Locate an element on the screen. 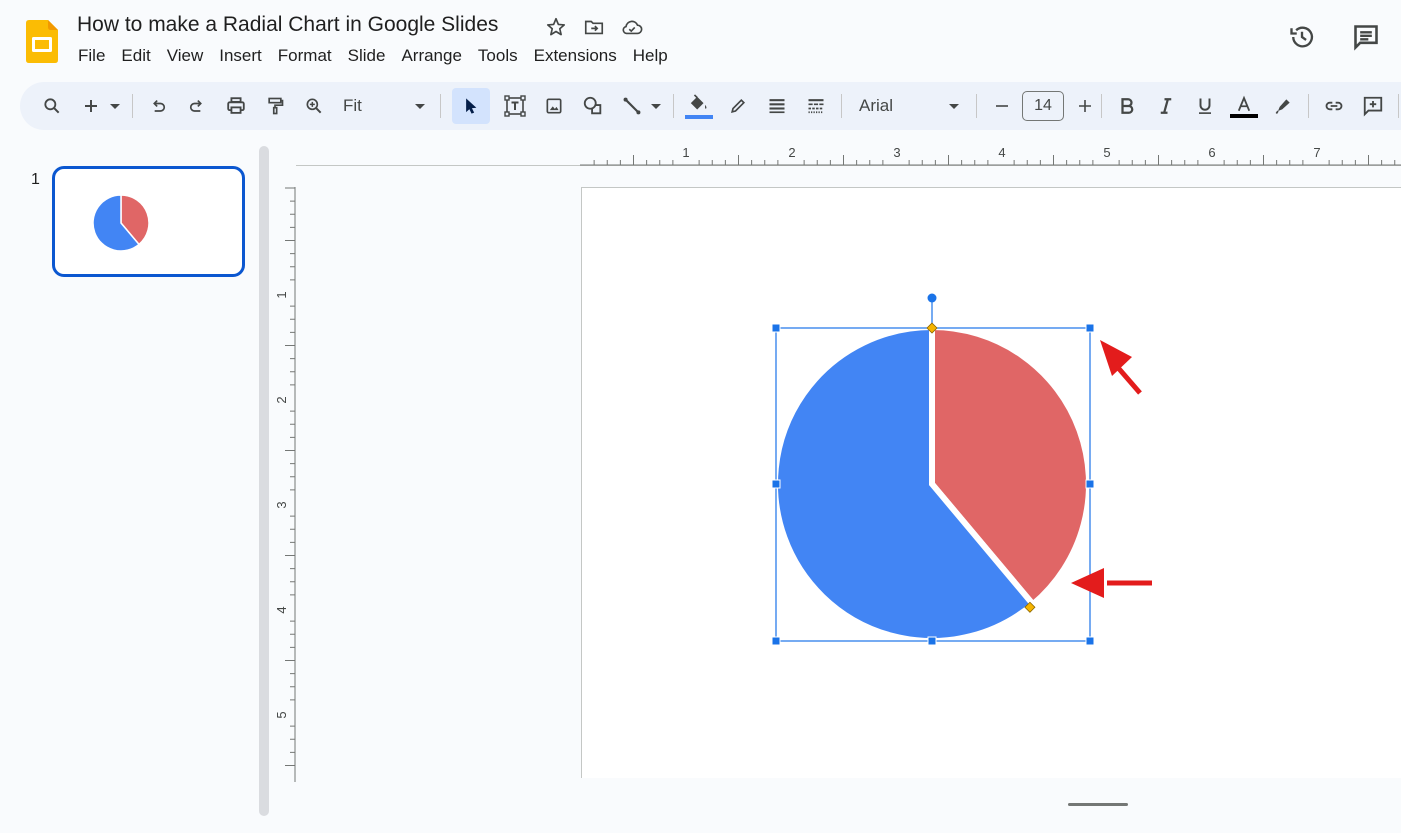  zoom-value: Fit is located at coordinates (352, 105).